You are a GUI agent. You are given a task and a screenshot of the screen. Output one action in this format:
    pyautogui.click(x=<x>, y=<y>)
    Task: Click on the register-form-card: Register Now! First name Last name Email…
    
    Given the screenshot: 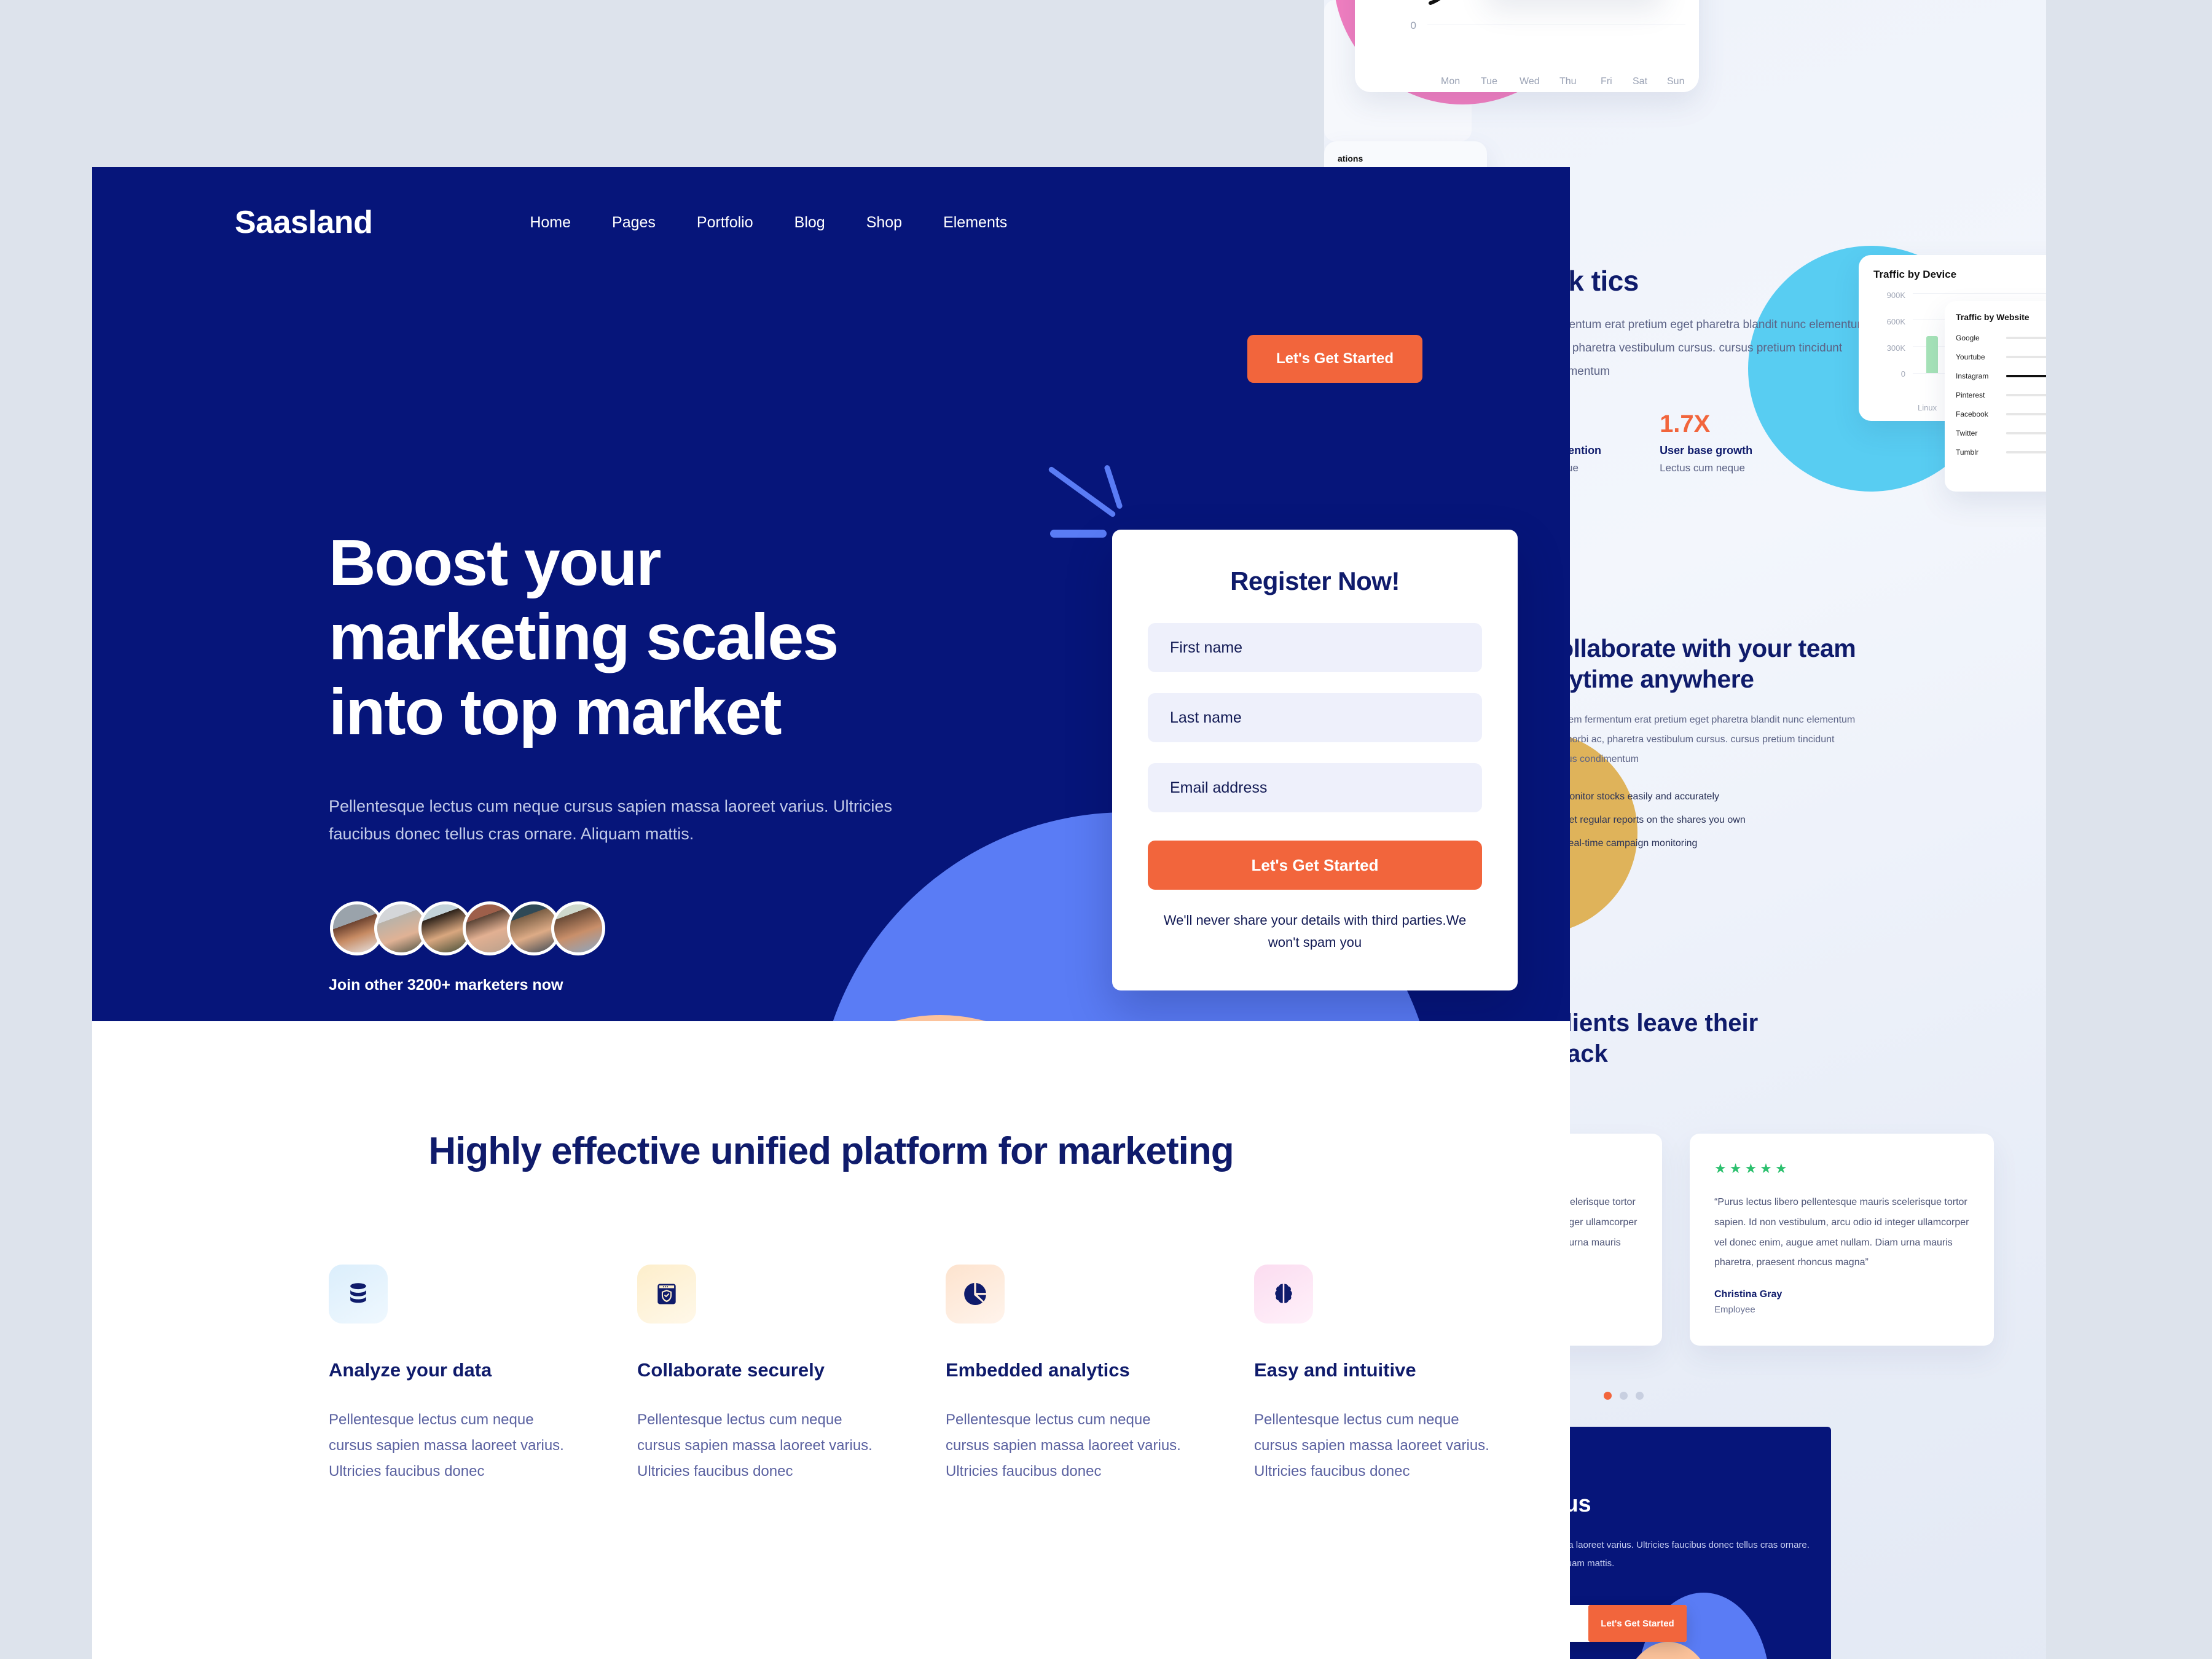 What is the action you would take?
    pyautogui.click(x=1315, y=760)
    